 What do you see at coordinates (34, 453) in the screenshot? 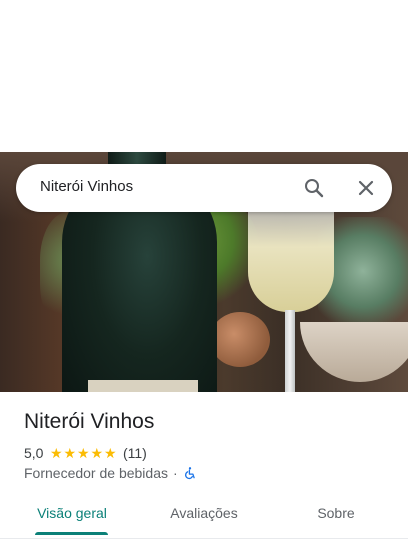
I see `rating-value: 5,0` at bounding box center [34, 453].